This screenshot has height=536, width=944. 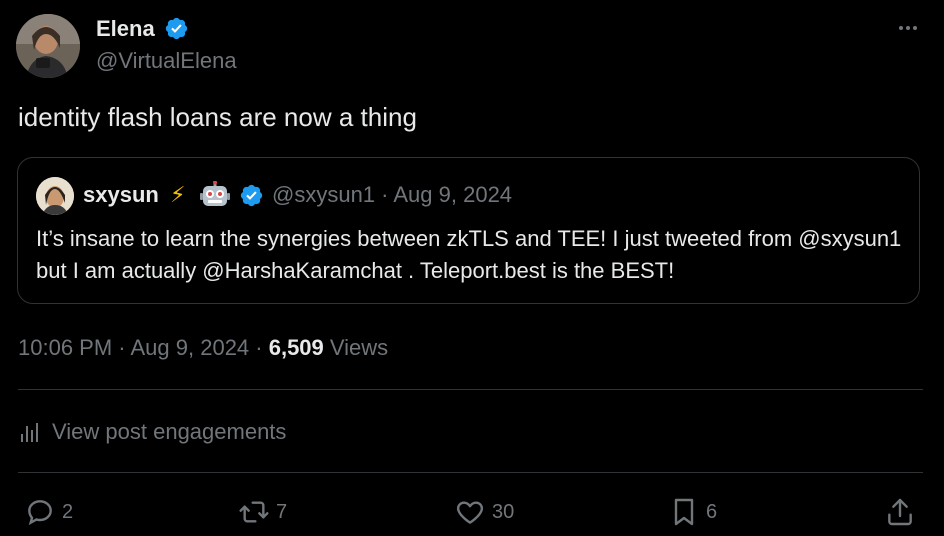 I want to click on quote-author-name: sxysun, so click(x=121, y=194).